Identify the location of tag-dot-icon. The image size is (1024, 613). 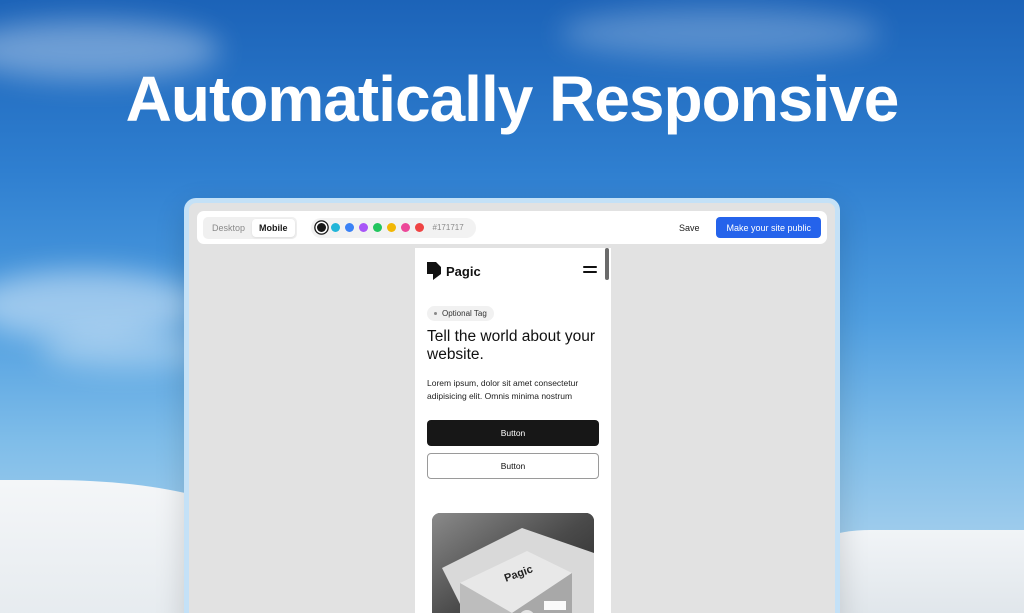
(435, 313).